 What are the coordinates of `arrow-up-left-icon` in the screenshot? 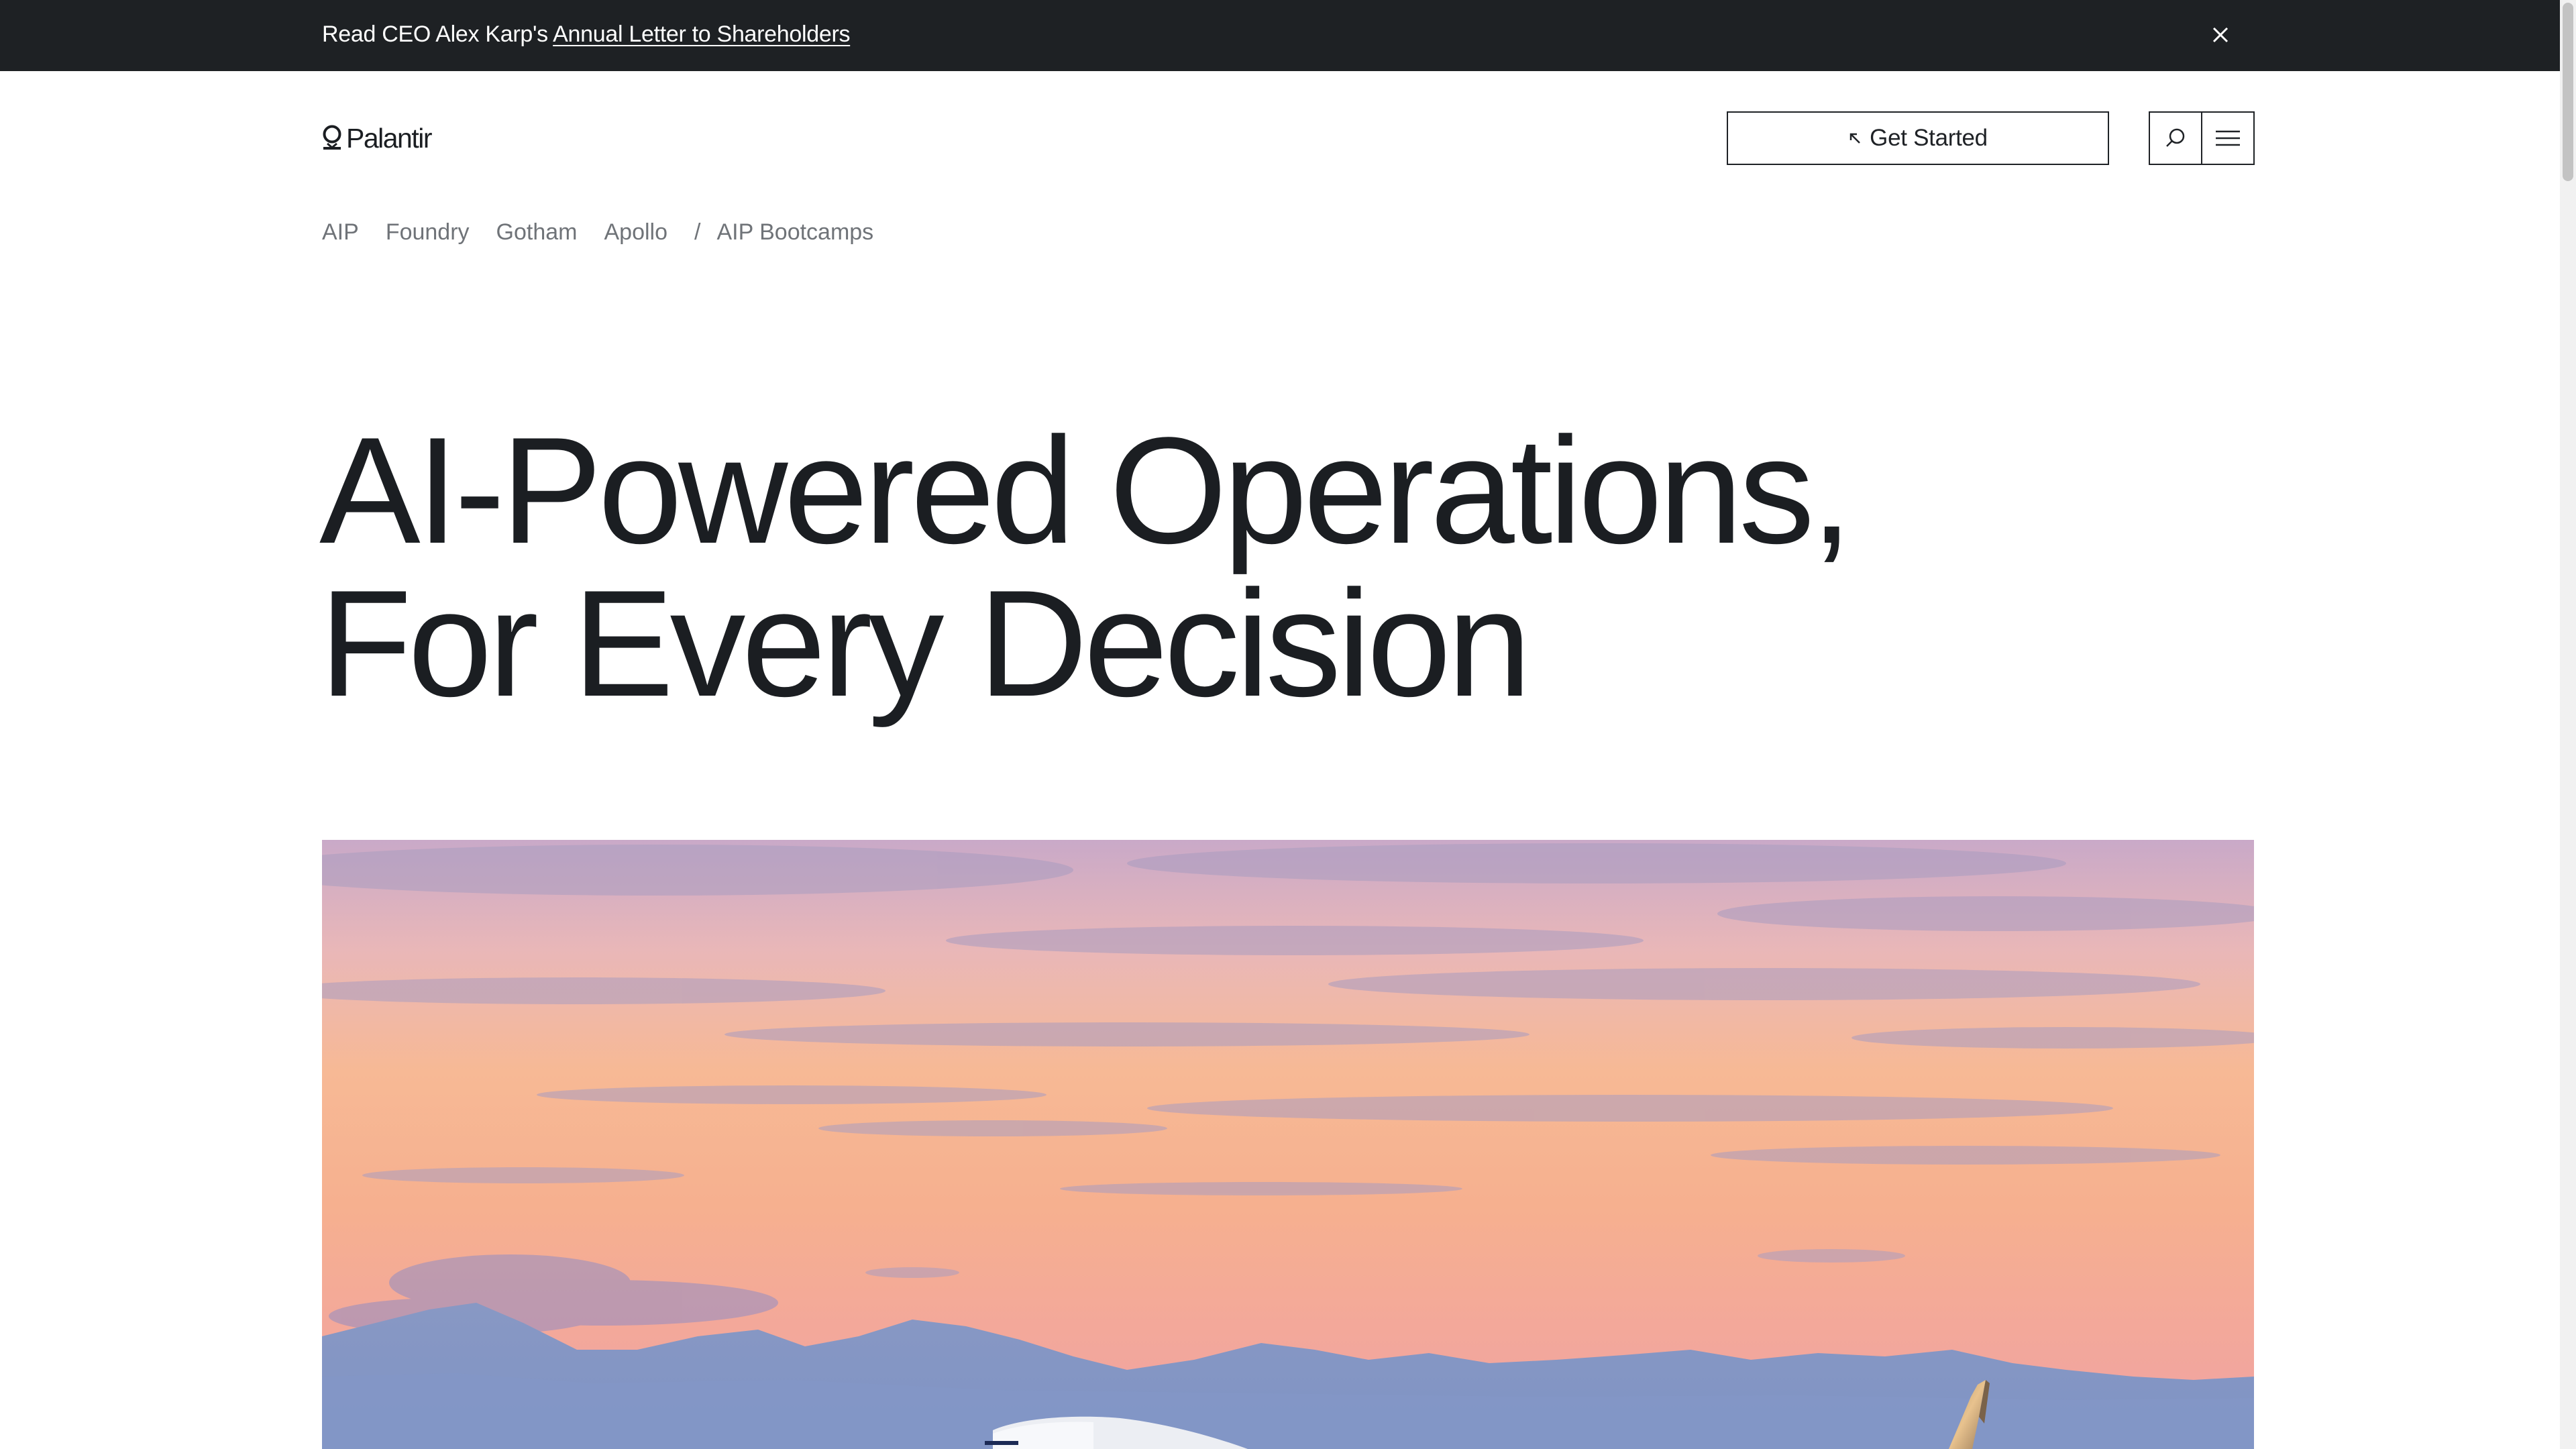 It's located at (1855, 138).